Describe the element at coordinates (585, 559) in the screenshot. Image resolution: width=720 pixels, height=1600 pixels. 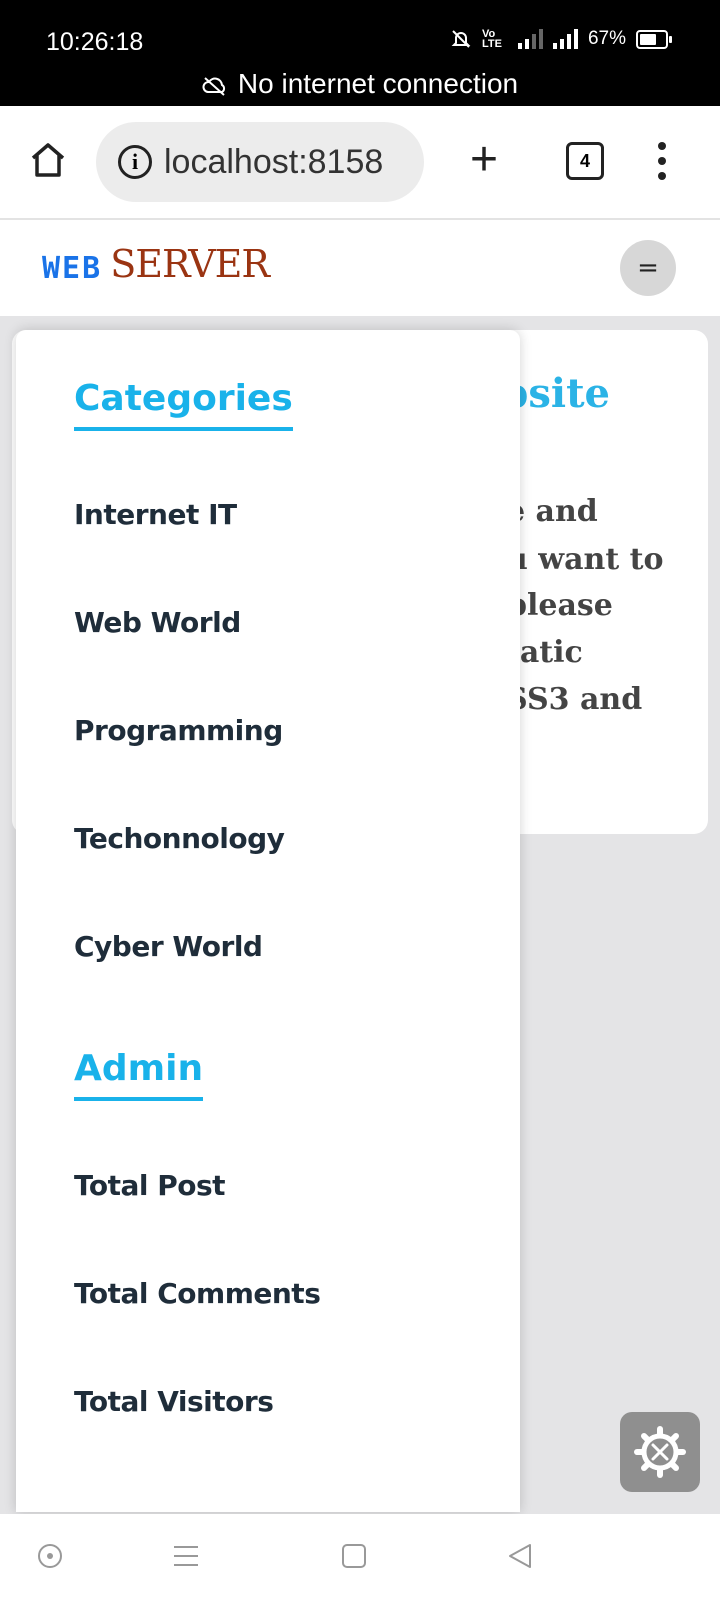
I see `intro-card-line: u want to` at that location.